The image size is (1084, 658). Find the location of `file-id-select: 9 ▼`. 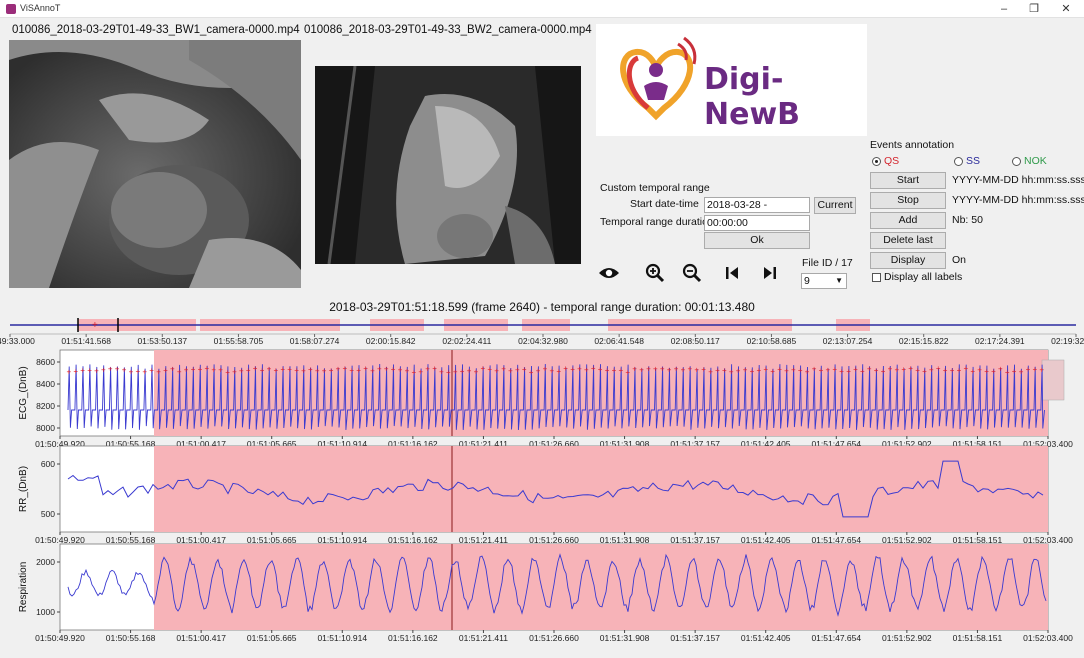

file-id-select: 9 ▼ is located at coordinates (824, 281).